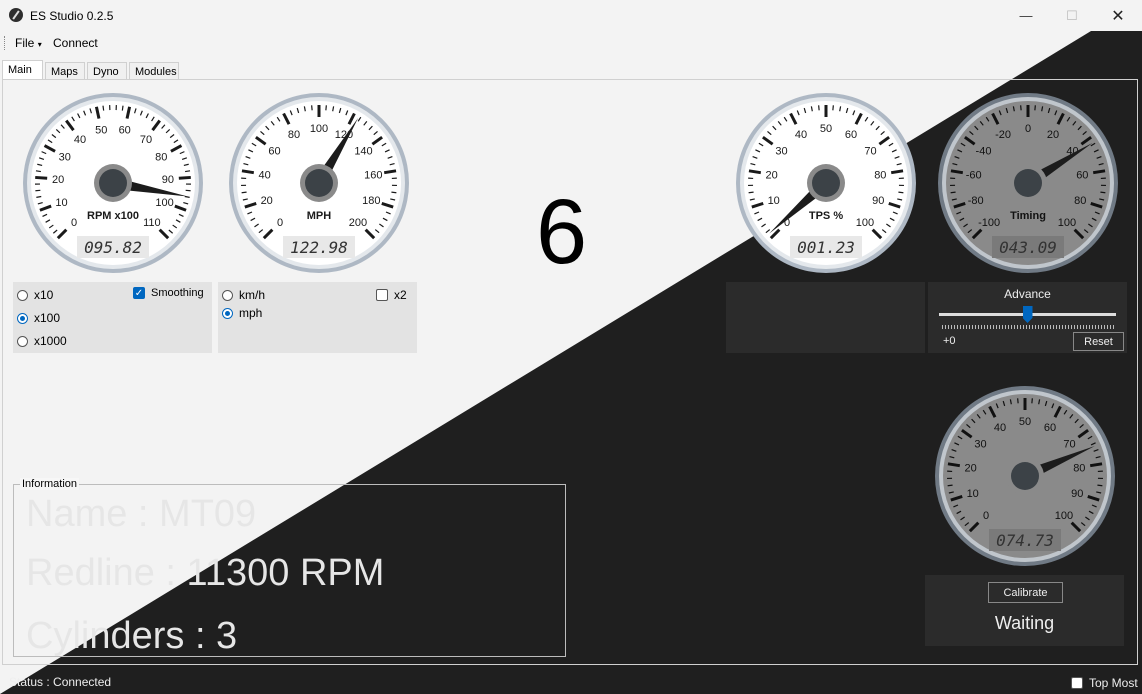 The height and width of the screenshot is (694, 1142). I want to click on gauge-label: Timing, so click(1028, 216).